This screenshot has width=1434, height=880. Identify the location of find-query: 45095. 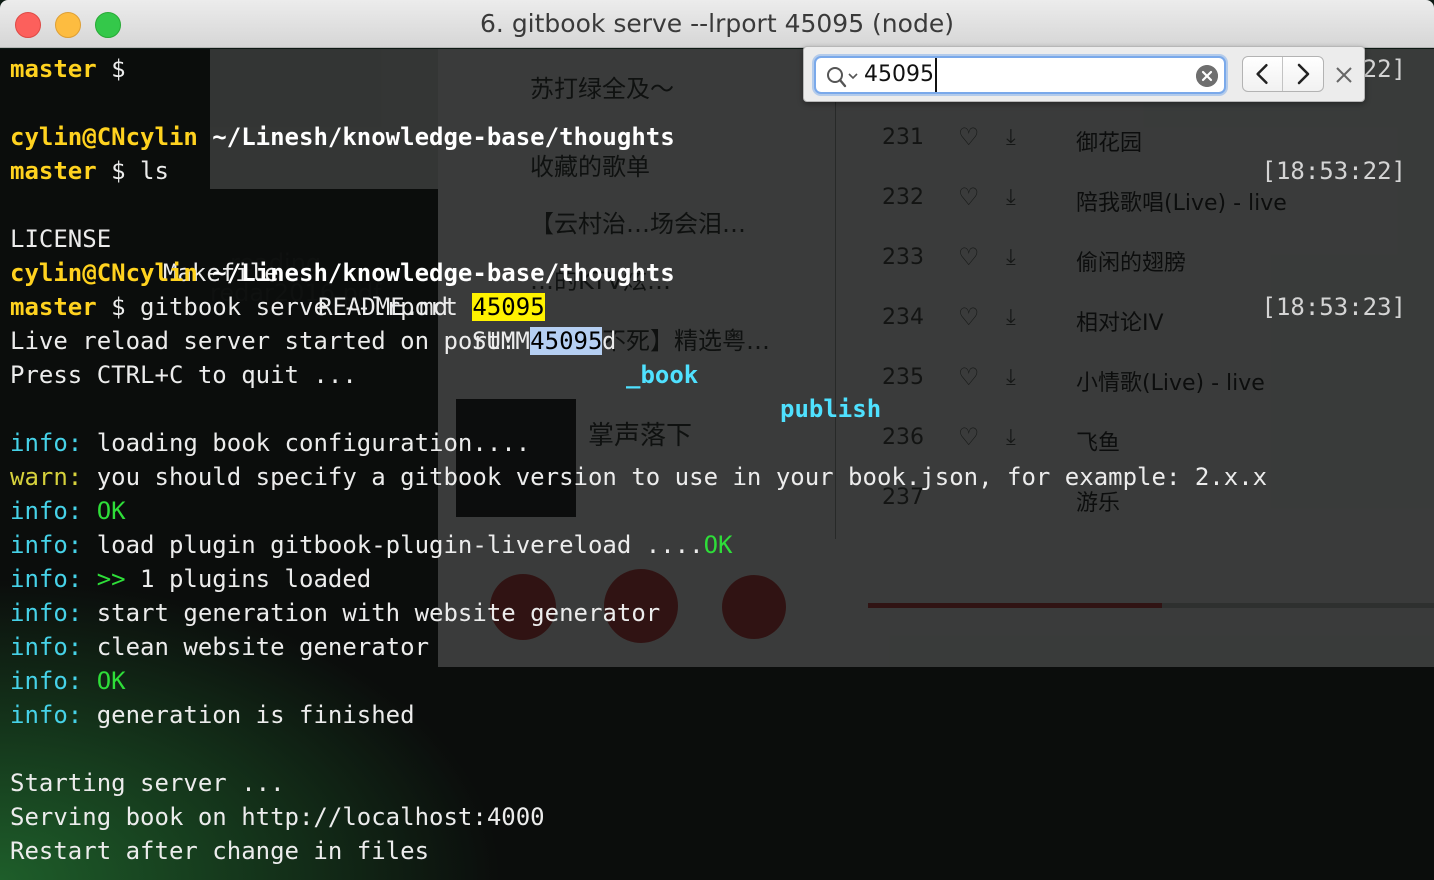
(900, 75).